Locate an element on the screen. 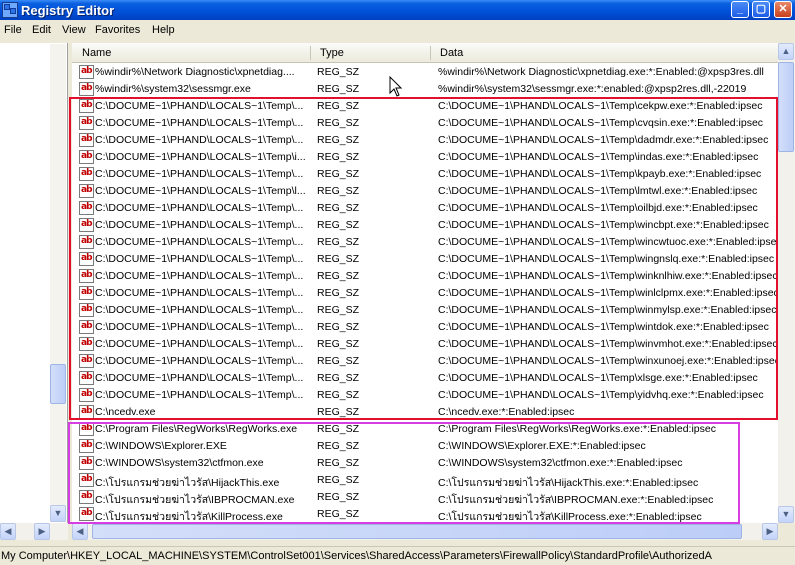 This screenshot has width=795, height=565. scroll-right-button: ▶ is located at coordinates (770, 531).